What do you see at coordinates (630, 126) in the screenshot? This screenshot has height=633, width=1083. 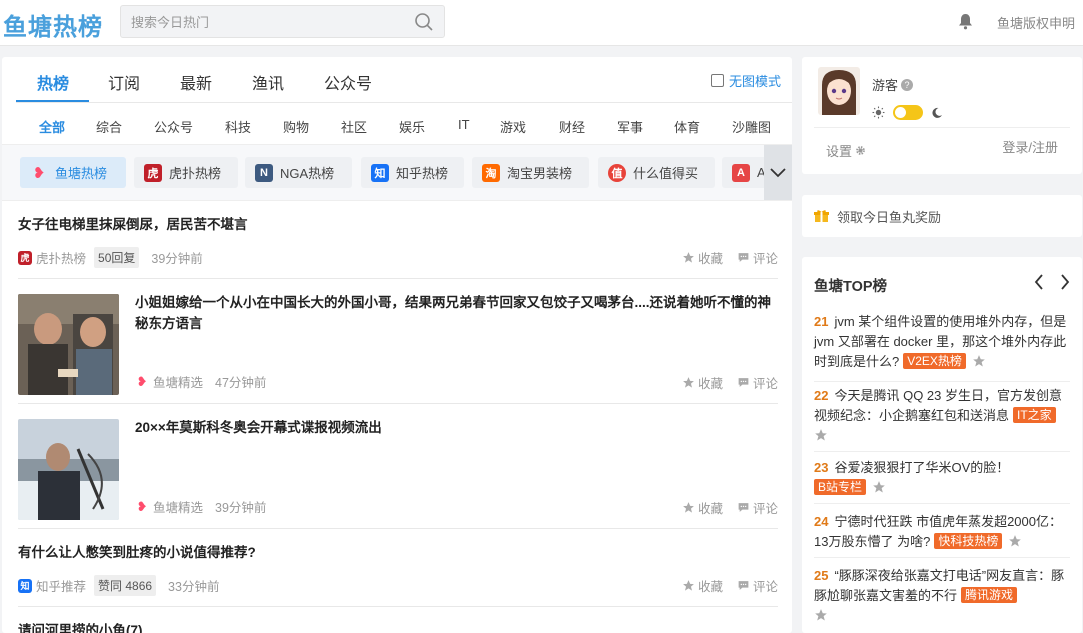 I see `category-military: 军事` at bounding box center [630, 126].